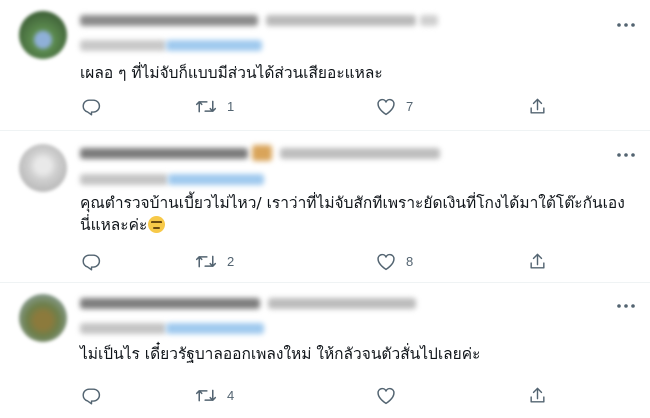 This screenshot has width=650, height=418. What do you see at coordinates (231, 106) in the screenshot?
I see `retweet-count: 1` at bounding box center [231, 106].